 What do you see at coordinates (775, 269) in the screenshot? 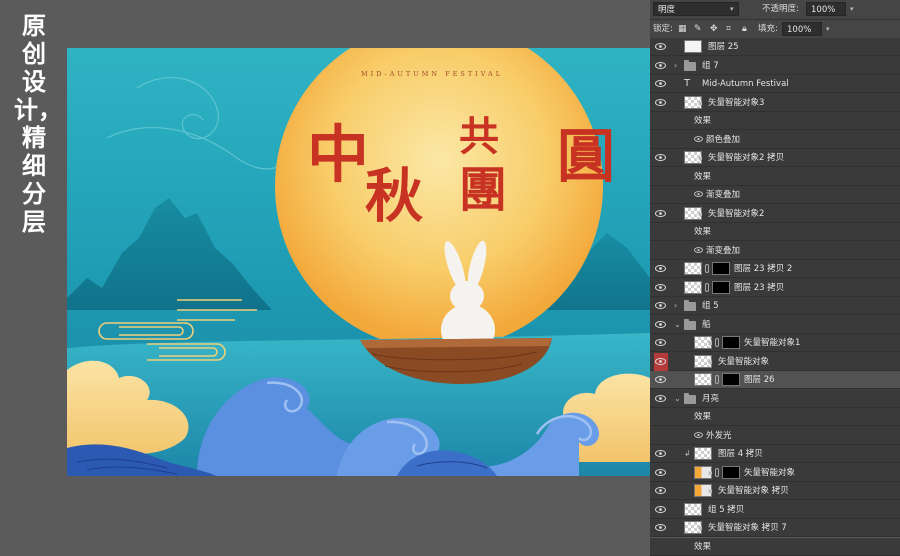
I see `layer-row: 图层 23 拷贝 2` at bounding box center [775, 269].